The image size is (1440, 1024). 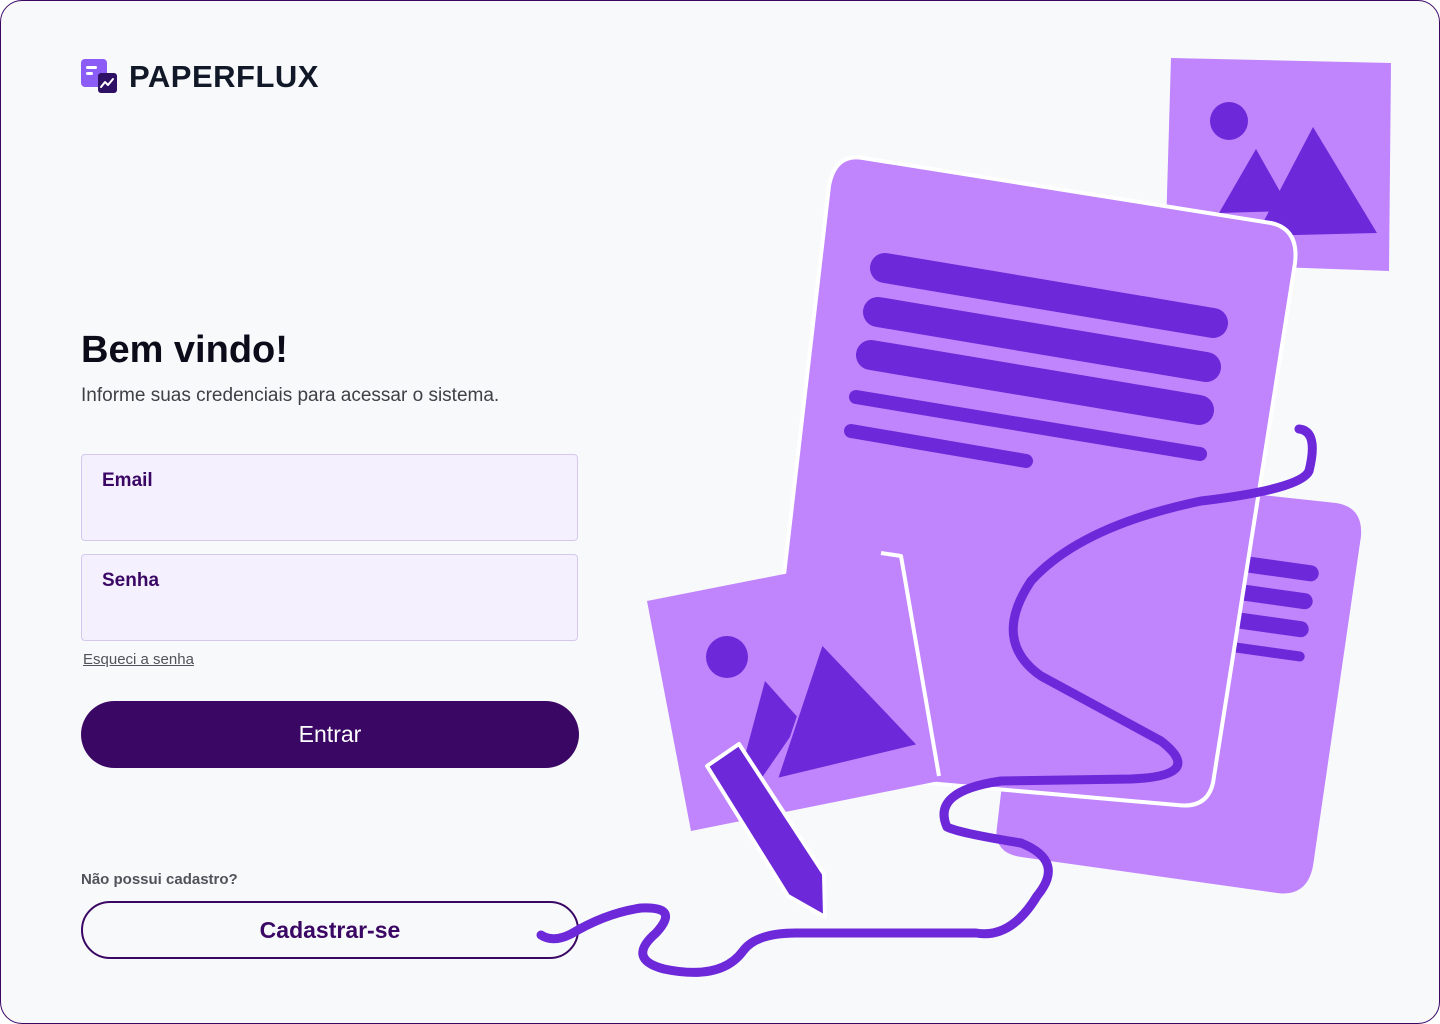 I want to click on document-chart-icon, so click(x=99, y=76).